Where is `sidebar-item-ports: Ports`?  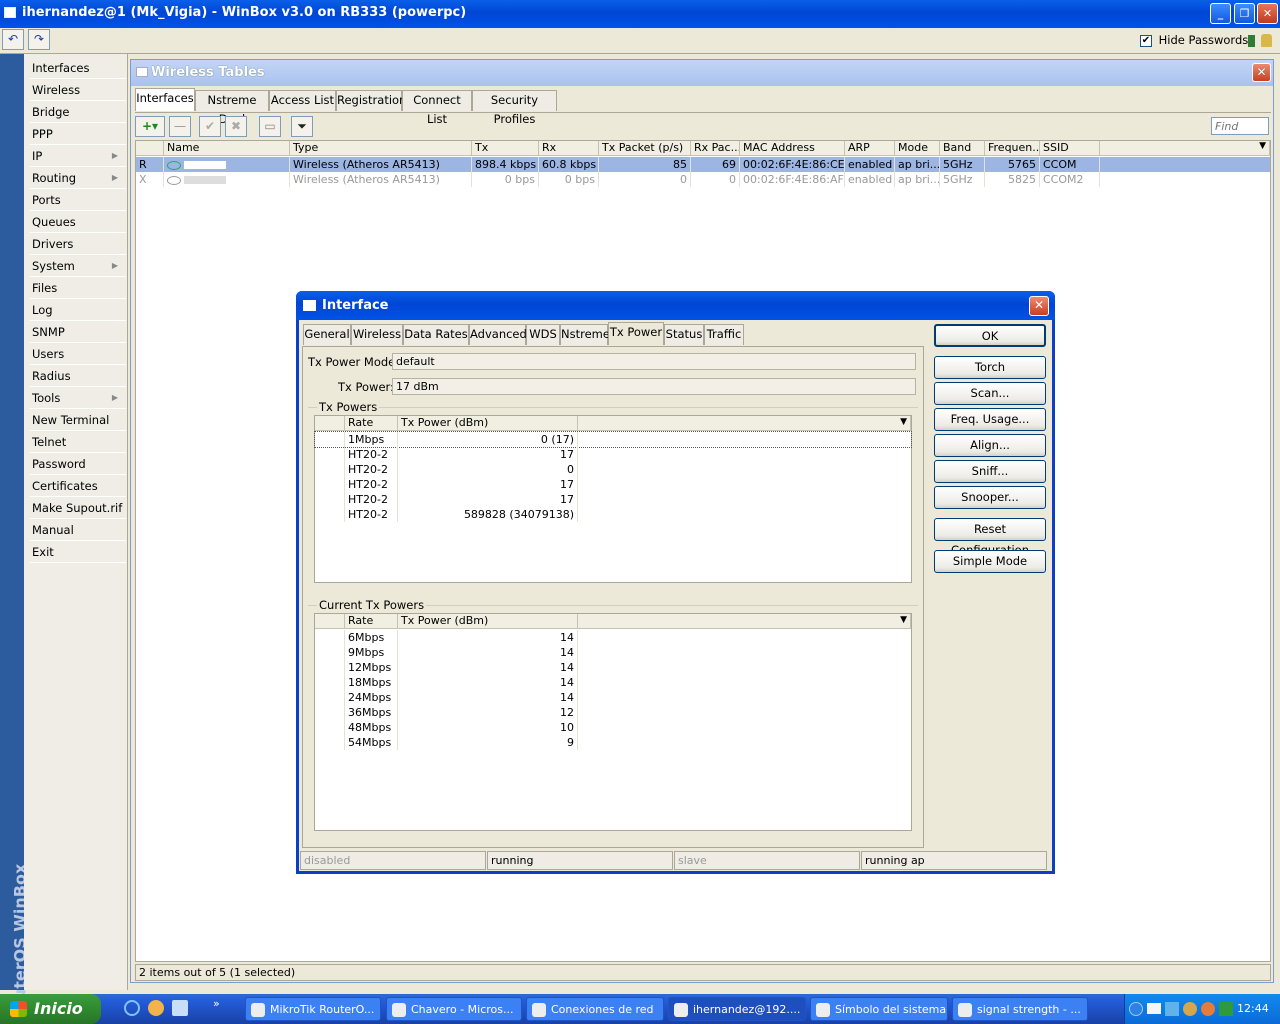
sidebar-item-ports: Ports is located at coordinates (78, 200).